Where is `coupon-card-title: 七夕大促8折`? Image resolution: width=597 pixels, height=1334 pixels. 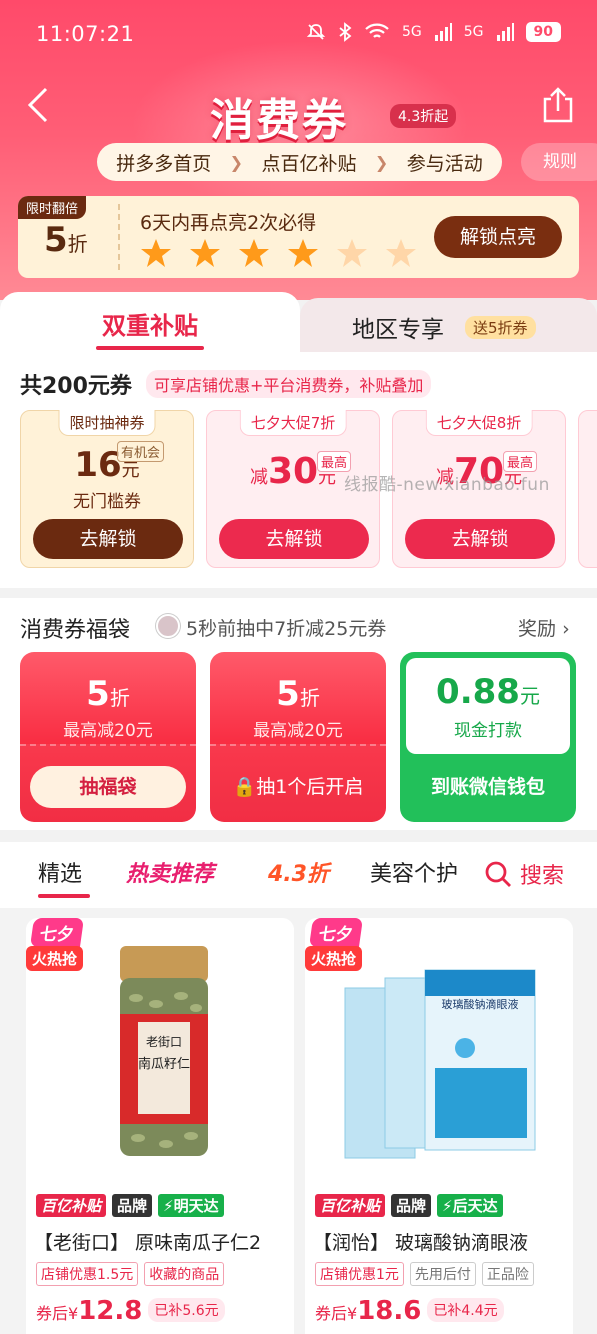 coupon-card-title: 七夕大促8折 is located at coordinates (479, 423).